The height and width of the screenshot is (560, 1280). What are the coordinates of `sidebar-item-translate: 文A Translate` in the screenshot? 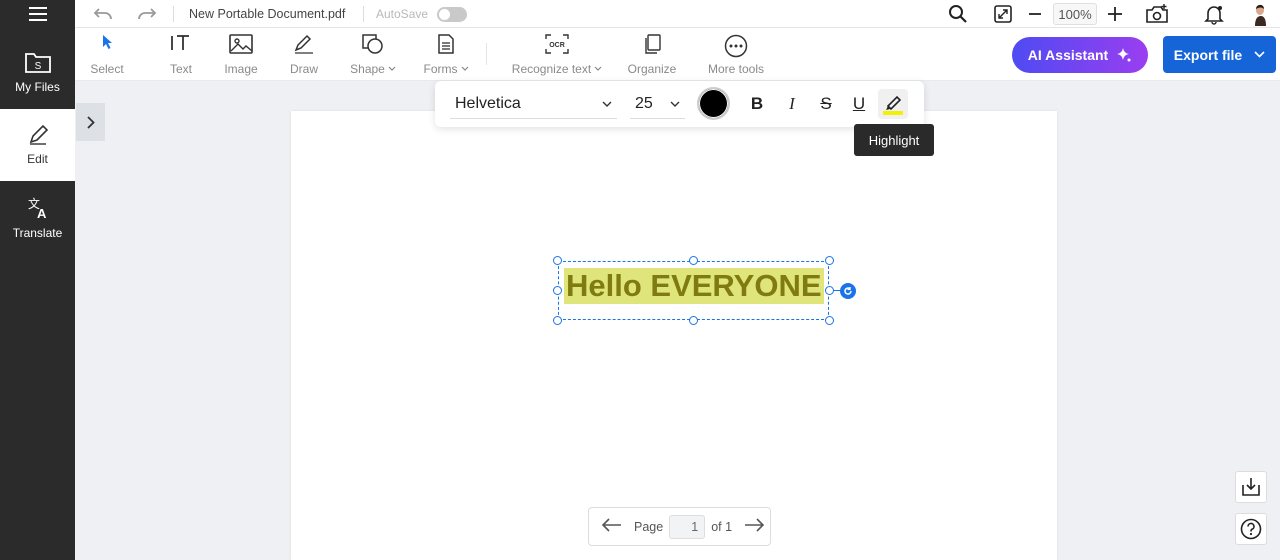 It's located at (37, 218).